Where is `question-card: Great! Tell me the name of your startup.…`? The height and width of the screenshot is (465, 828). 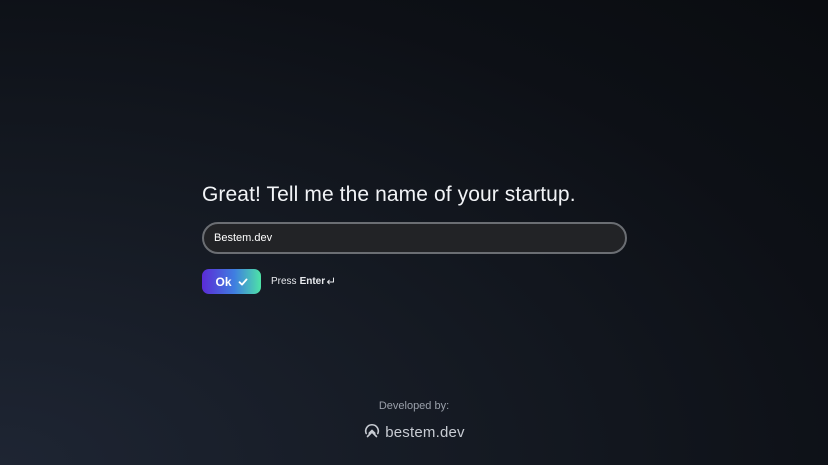
question-card: Great! Tell me the name of your startup.… is located at coordinates (414, 237).